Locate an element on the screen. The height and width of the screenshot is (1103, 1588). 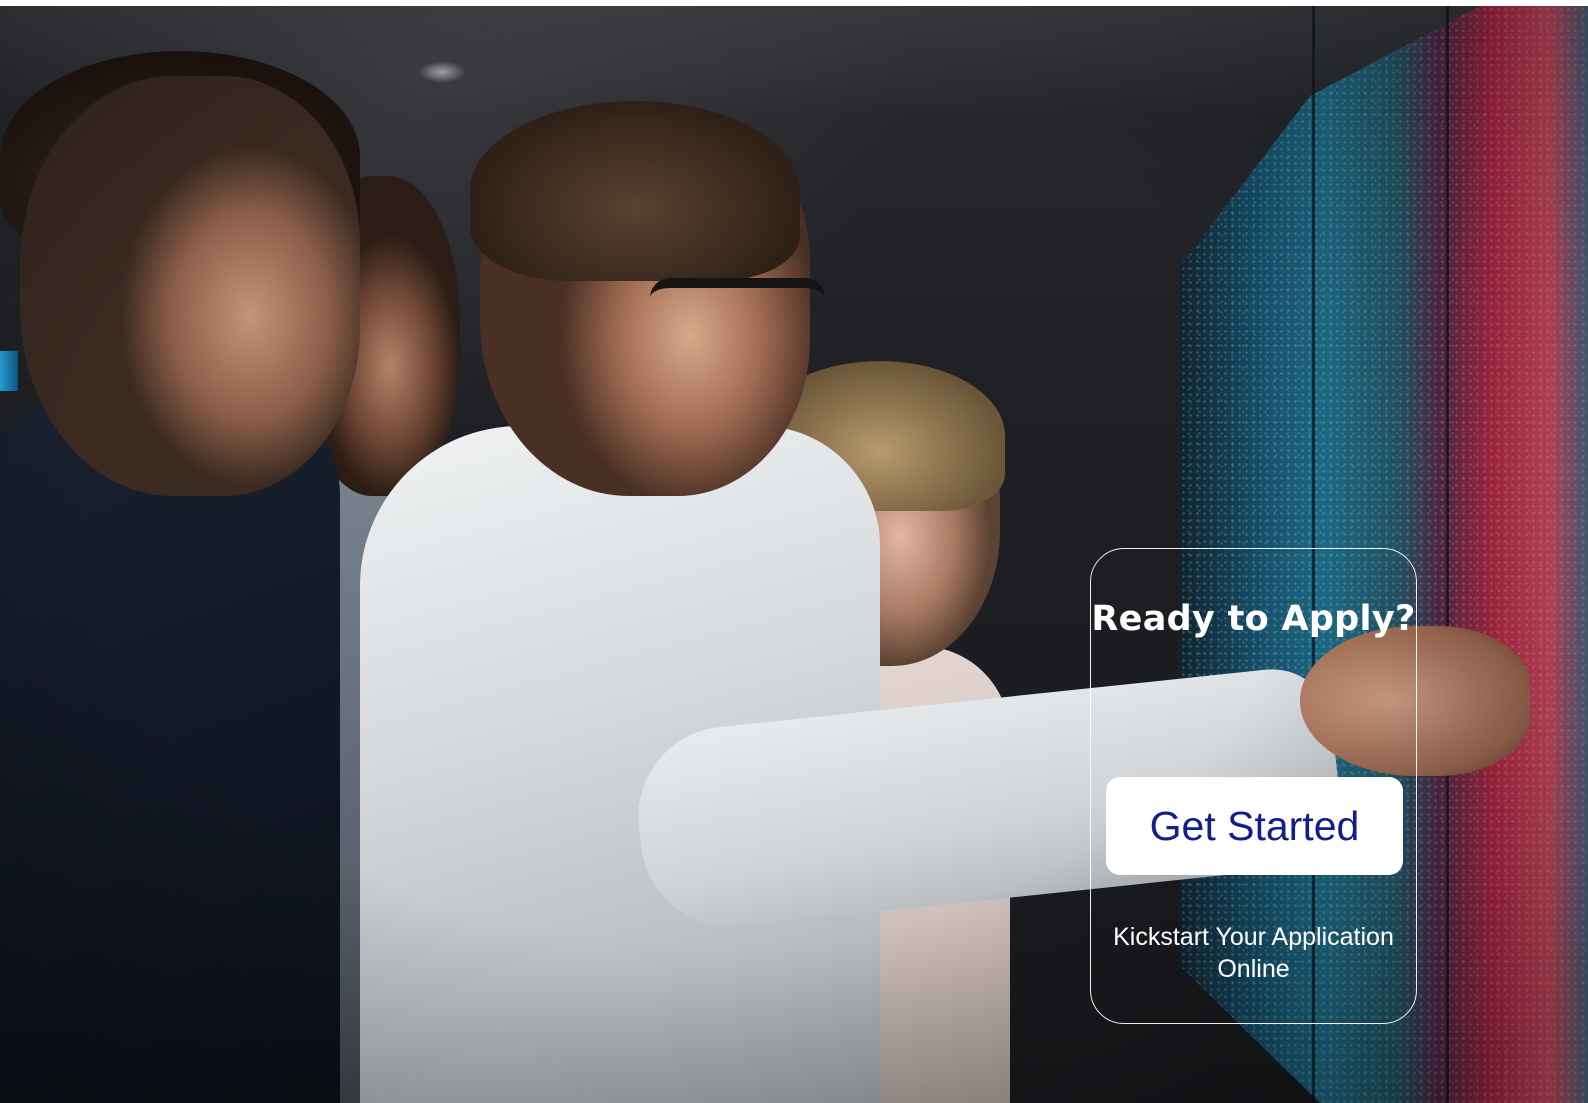
cta-title: Ready to Apply? is located at coordinates (1253, 619).